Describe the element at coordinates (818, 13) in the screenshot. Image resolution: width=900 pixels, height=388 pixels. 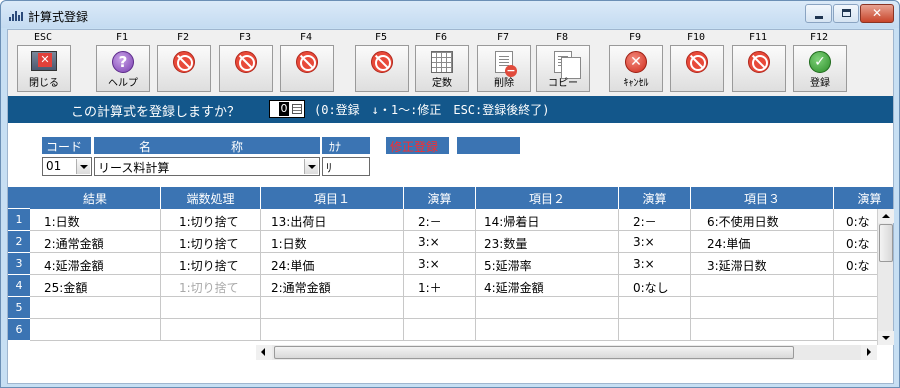
I see `minimize-button` at that location.